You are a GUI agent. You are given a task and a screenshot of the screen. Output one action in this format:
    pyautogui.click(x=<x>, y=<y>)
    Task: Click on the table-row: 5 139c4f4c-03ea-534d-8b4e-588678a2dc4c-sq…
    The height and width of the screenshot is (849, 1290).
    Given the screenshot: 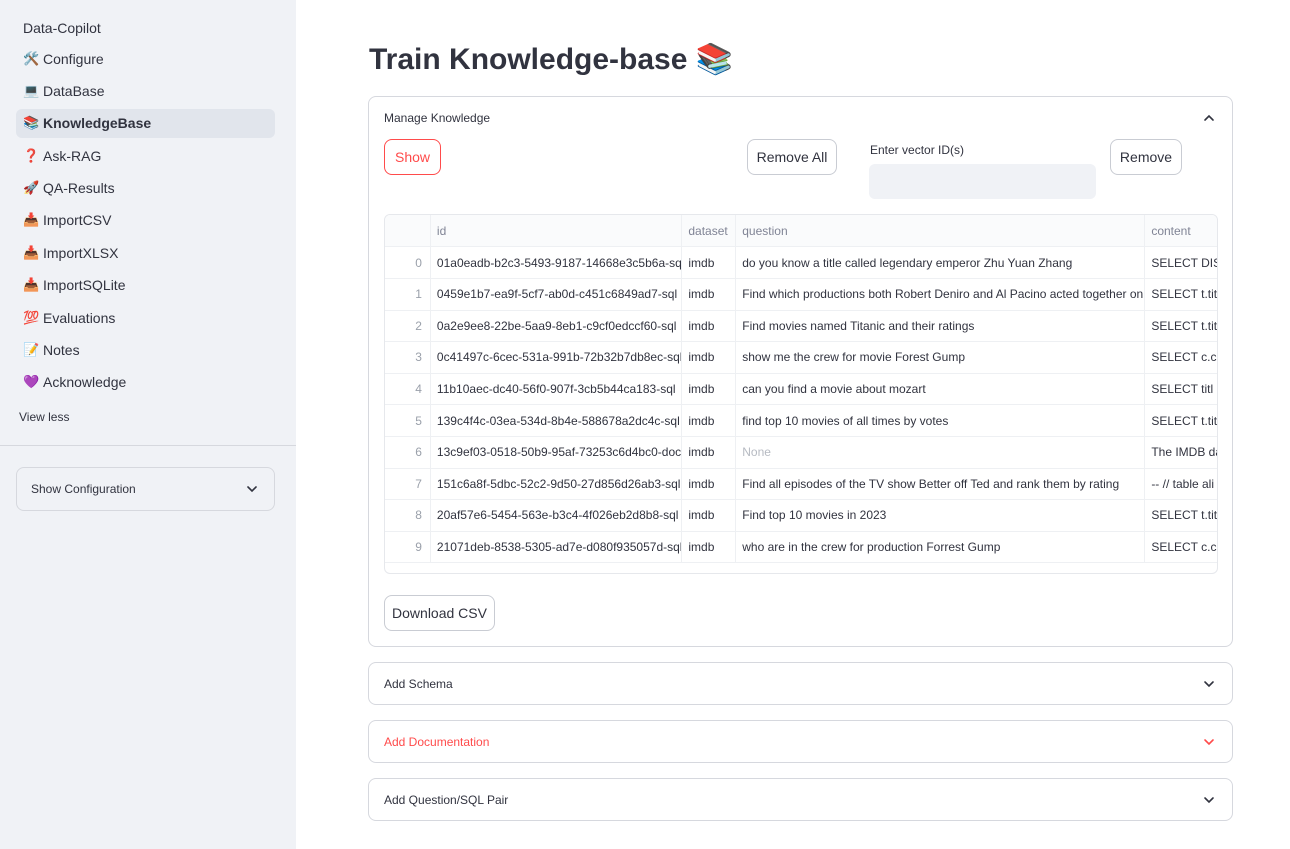 What is the action you would take?
    pyautogui.click(x=801, y=421)
    